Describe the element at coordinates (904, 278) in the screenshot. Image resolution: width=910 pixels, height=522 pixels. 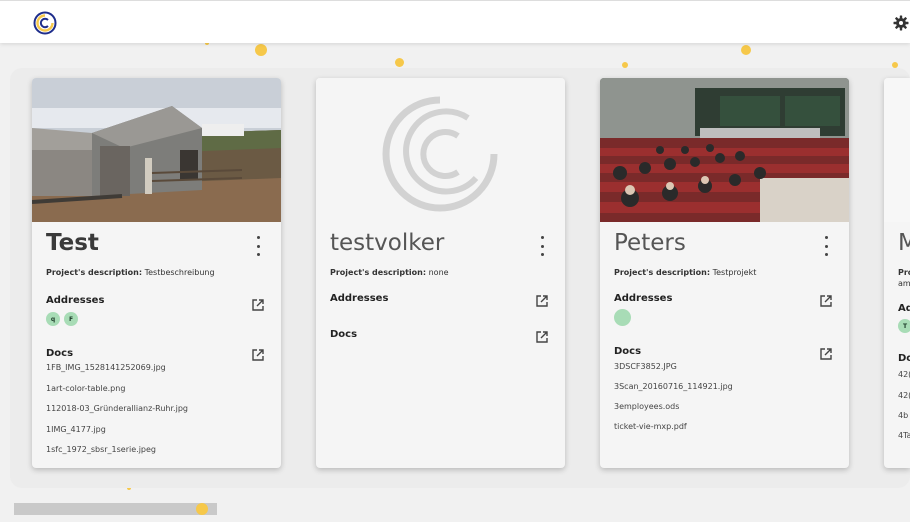
I see `project-description-partial: Pro am` at that location.